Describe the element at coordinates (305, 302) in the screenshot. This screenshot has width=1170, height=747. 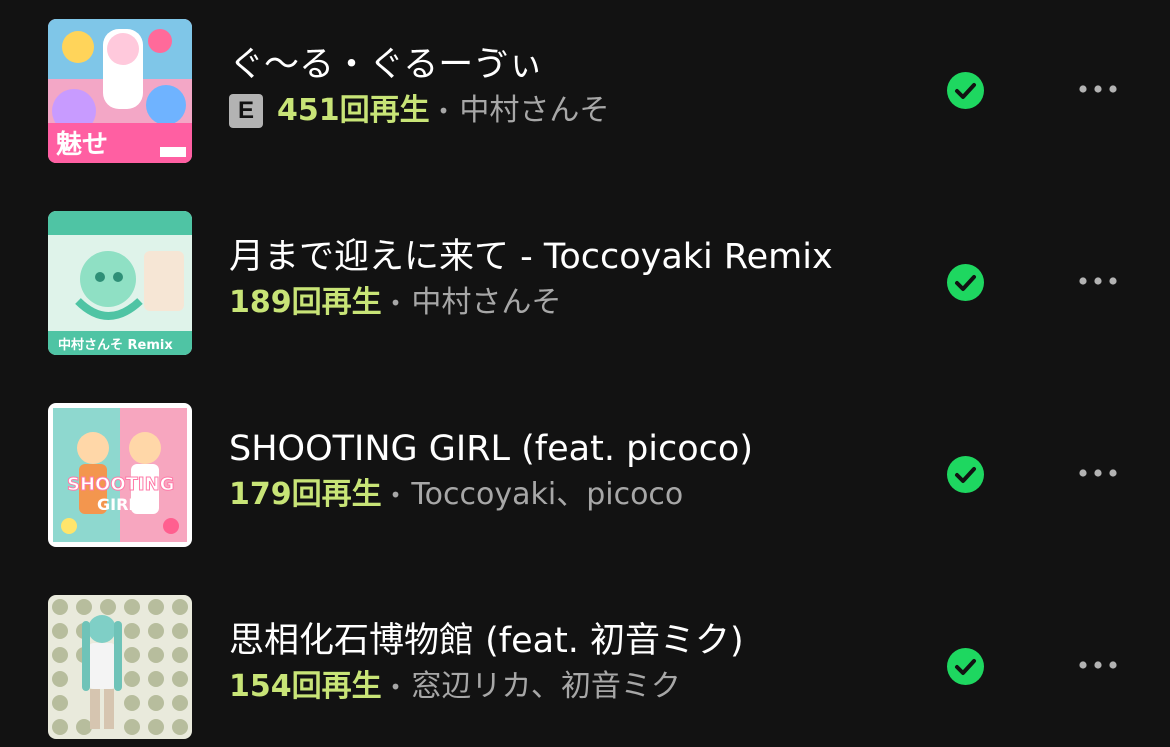
I see `play-count: 189回再生` at that location.